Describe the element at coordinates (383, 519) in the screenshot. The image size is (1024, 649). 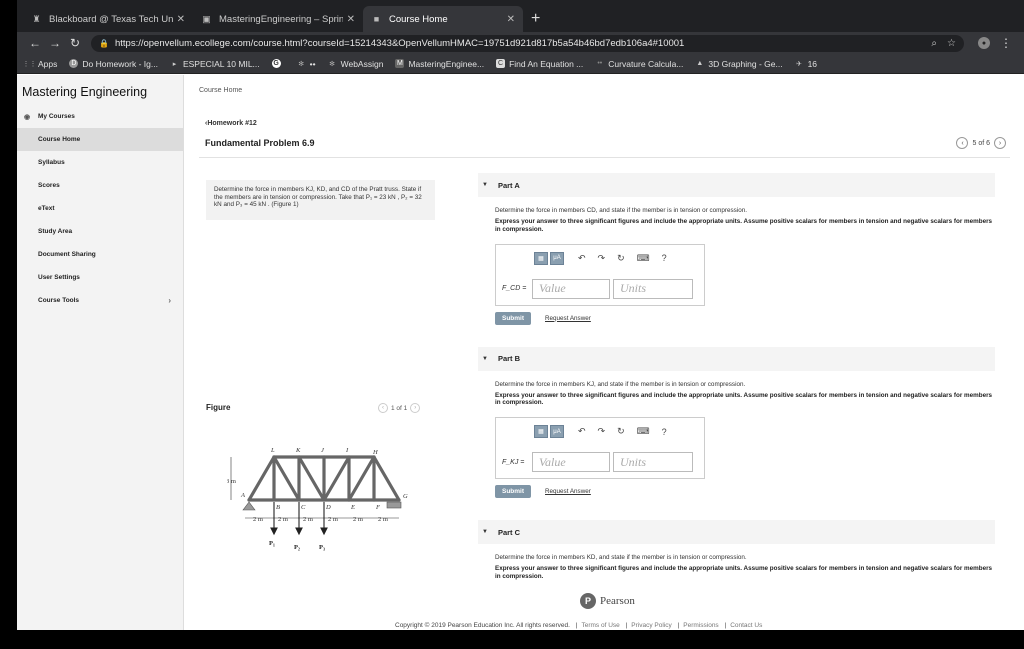
I see `spacing-label-6: 2 m` at that location.